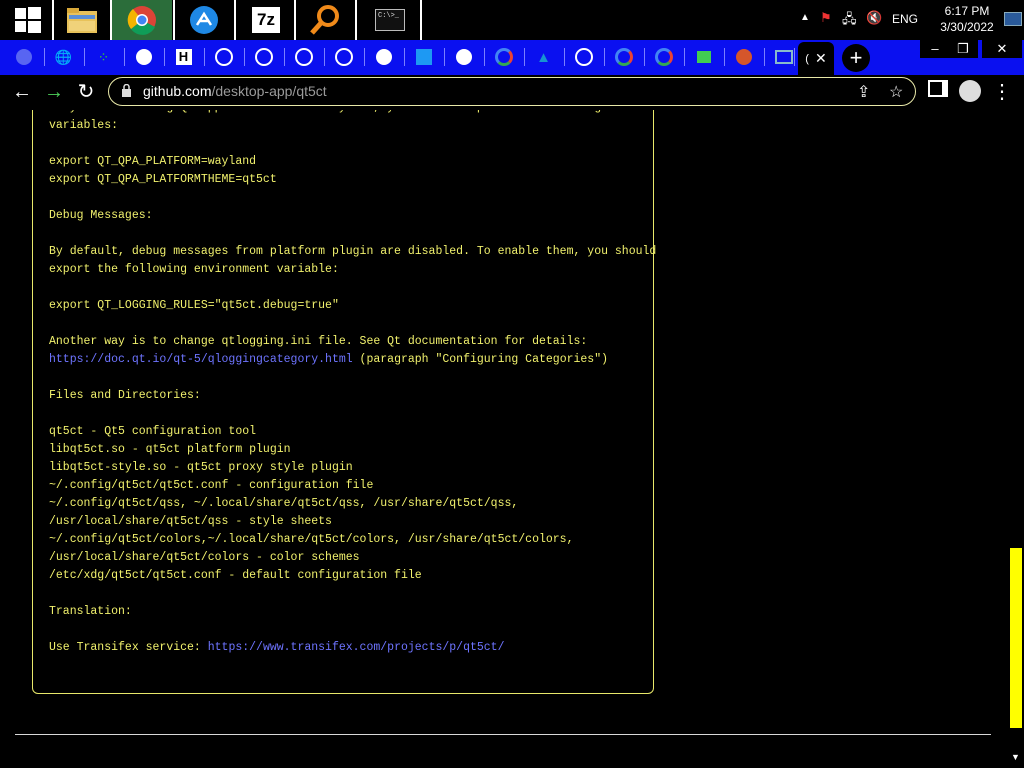  I want to click on windows-logo-icon, so click(28, 20).